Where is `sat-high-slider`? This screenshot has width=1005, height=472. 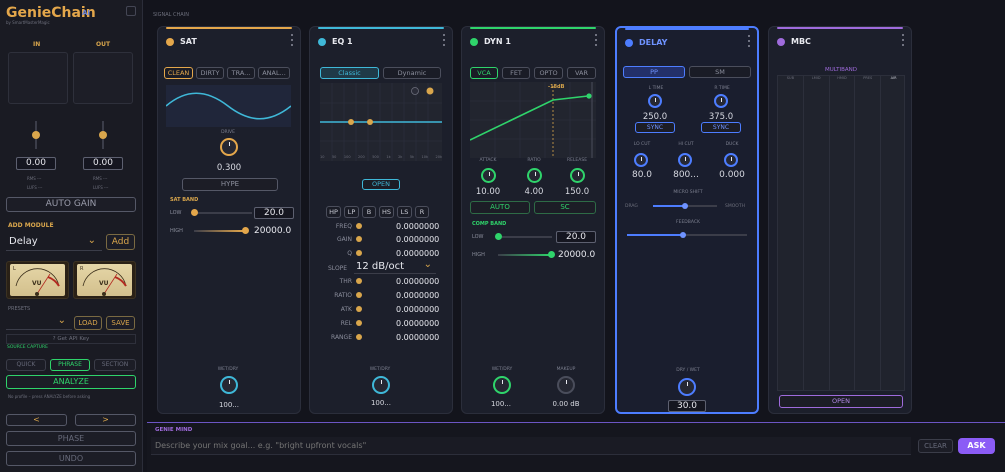
sat-high-slider is located at coordinates (219, 231).